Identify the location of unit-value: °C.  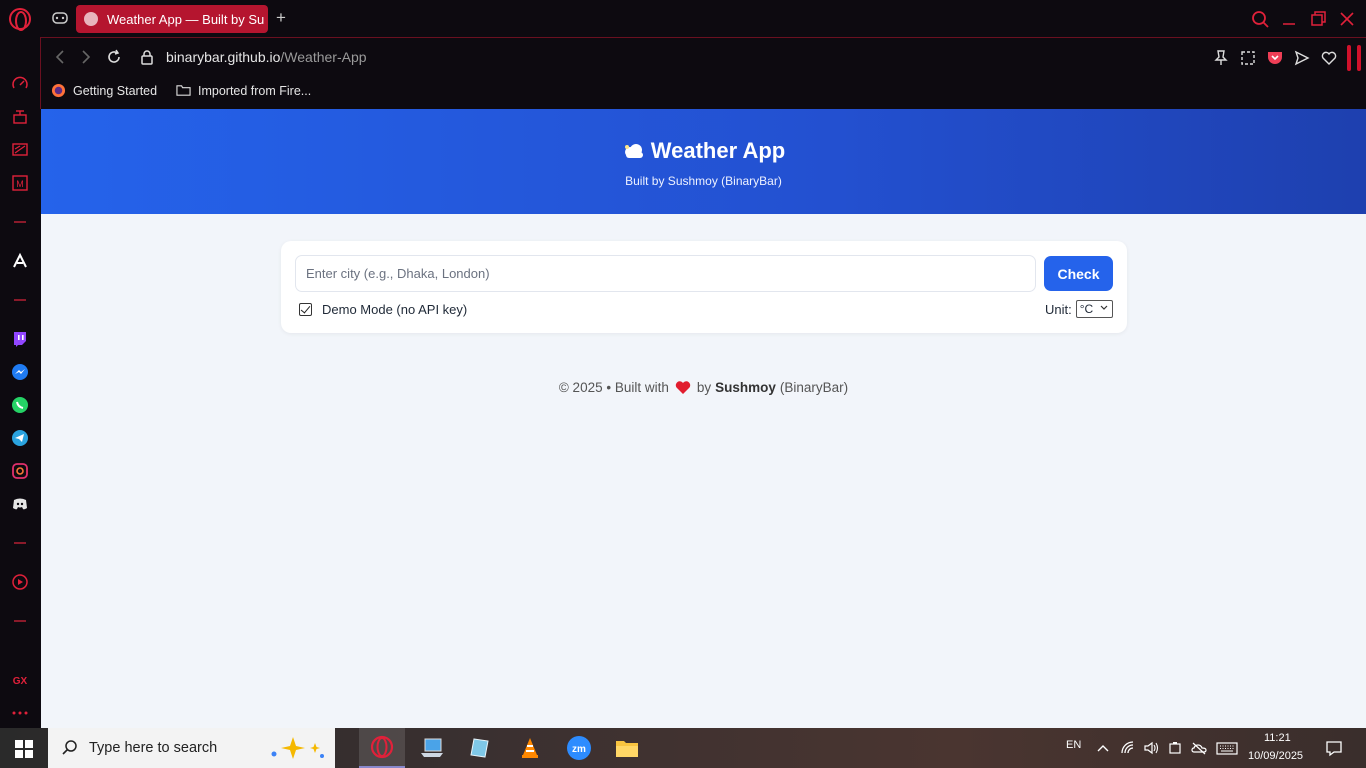
(1086, 309).